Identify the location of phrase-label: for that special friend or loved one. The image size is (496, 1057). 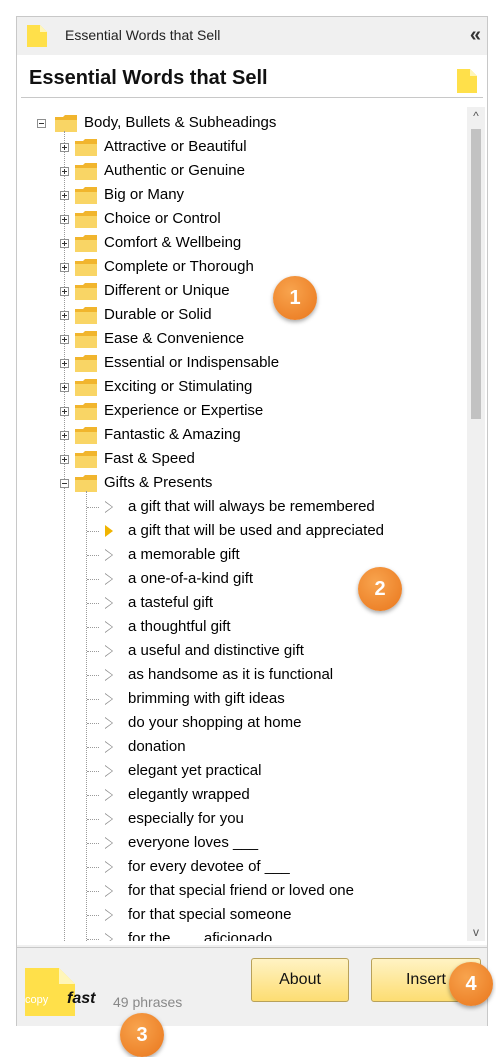
(241, 890).